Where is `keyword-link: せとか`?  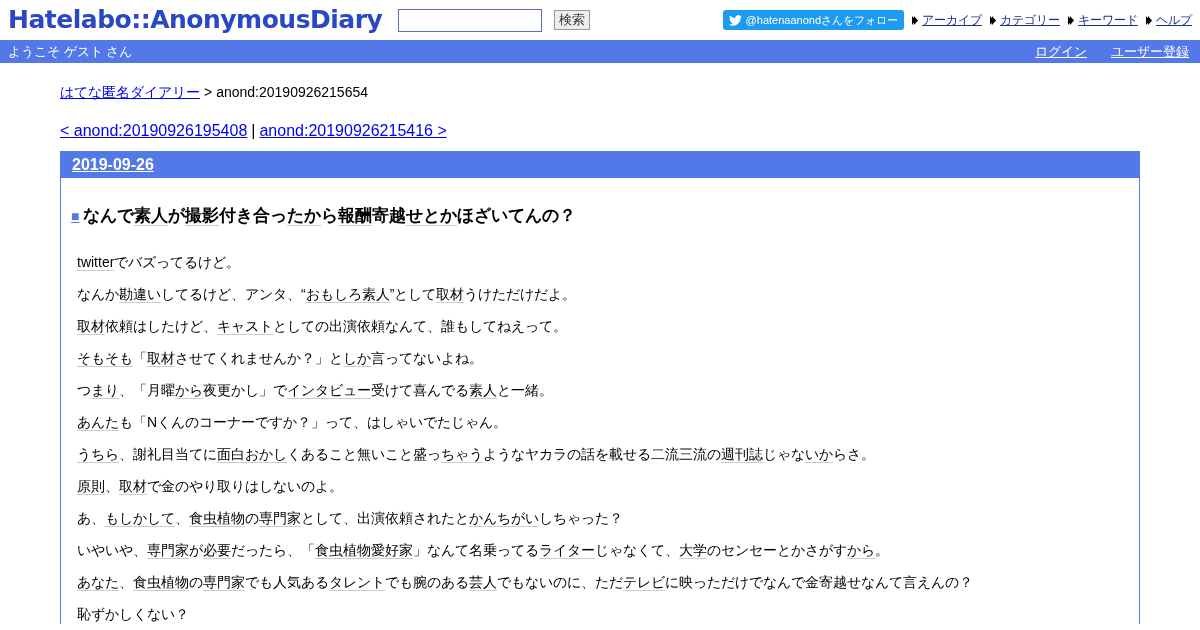
keyword-link: せとか is located at coordinates (432, 216).